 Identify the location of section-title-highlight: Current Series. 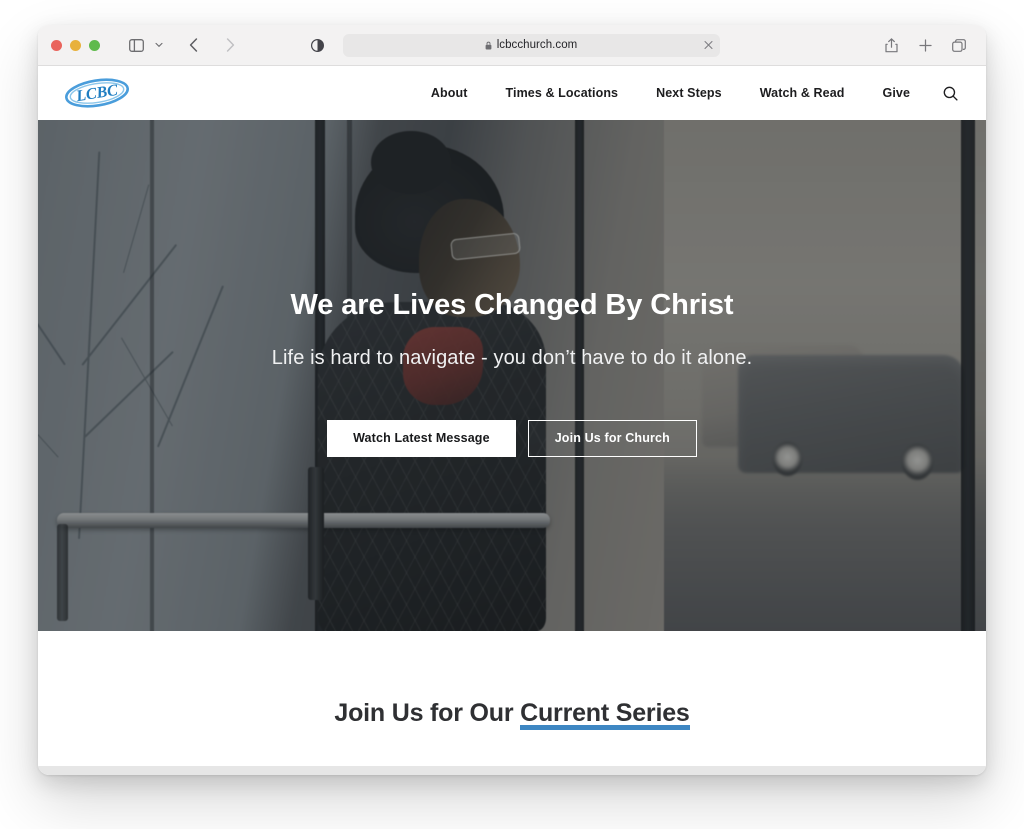
(605, 714).